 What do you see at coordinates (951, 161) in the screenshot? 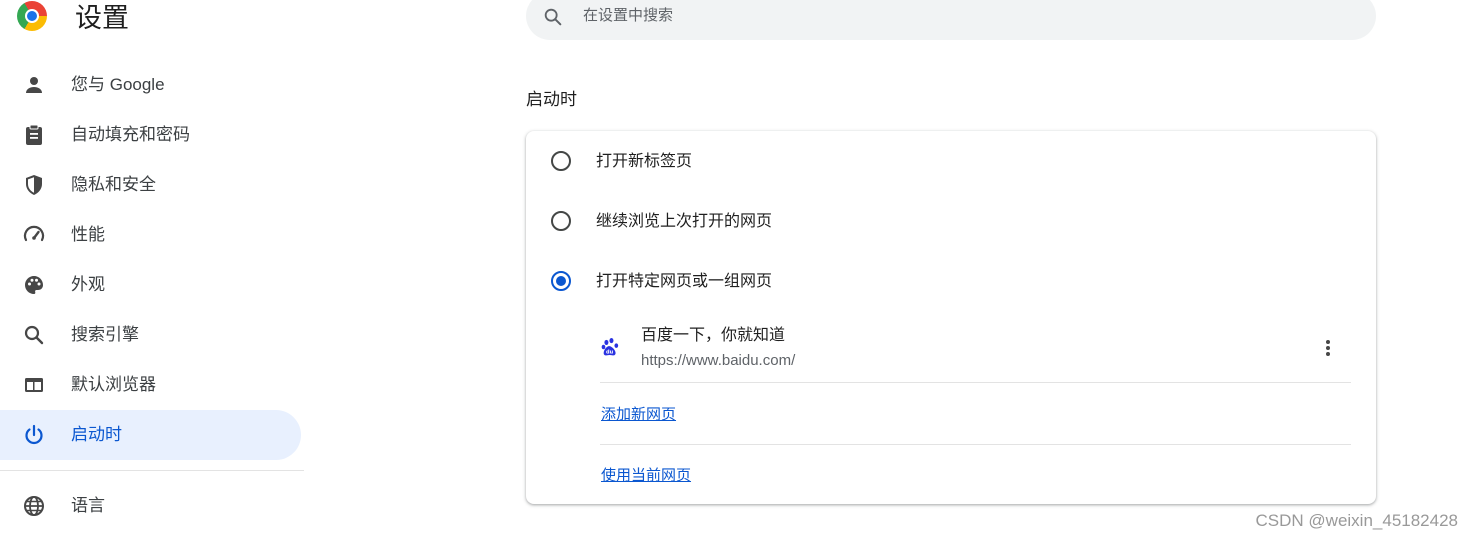
I see `option-open-new-tab: 打开新标签页` at bounding box center [951, 161].